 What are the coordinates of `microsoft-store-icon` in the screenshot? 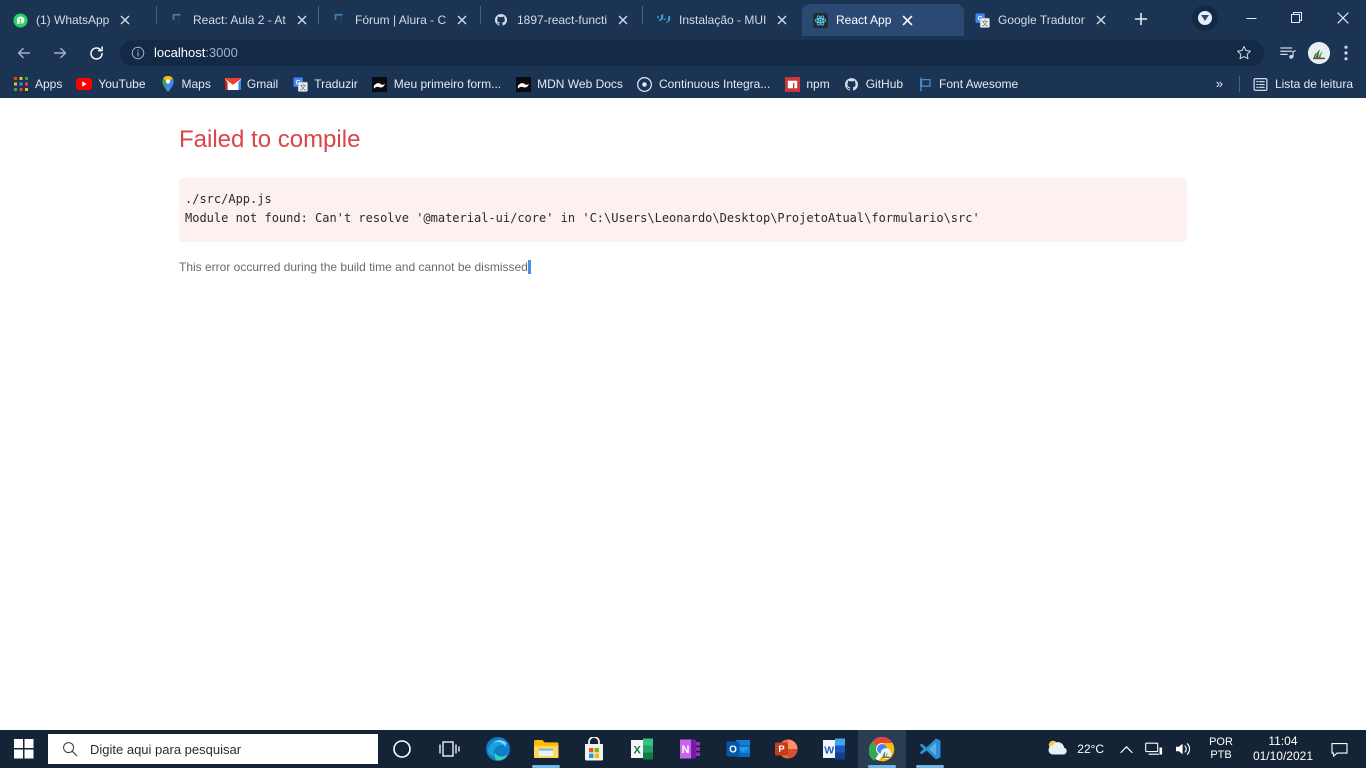 It's located at (594, 749).